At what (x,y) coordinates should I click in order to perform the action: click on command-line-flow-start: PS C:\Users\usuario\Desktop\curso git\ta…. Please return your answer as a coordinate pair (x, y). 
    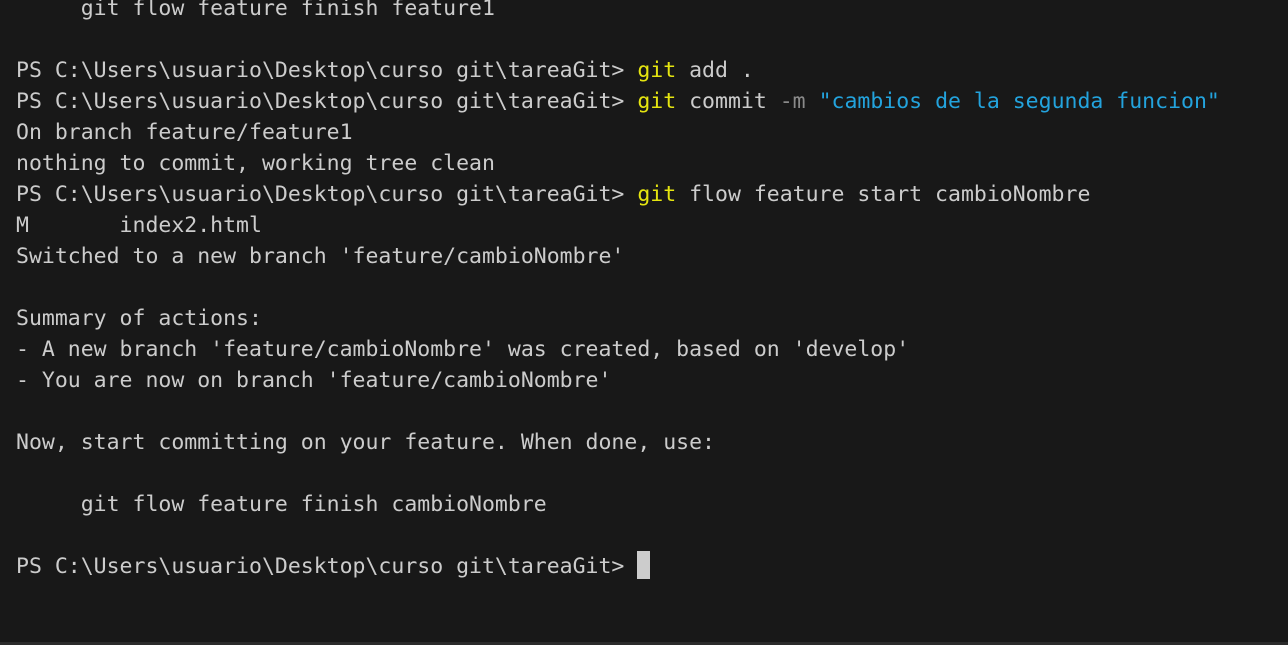
    Looking at the image, I should click on (652, 194).